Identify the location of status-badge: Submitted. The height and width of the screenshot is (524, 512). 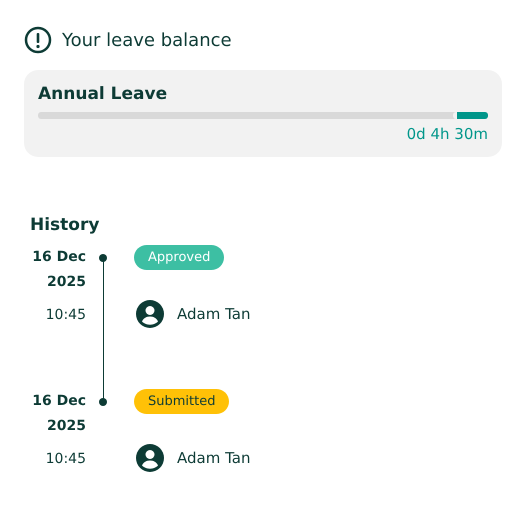
(182, 401).